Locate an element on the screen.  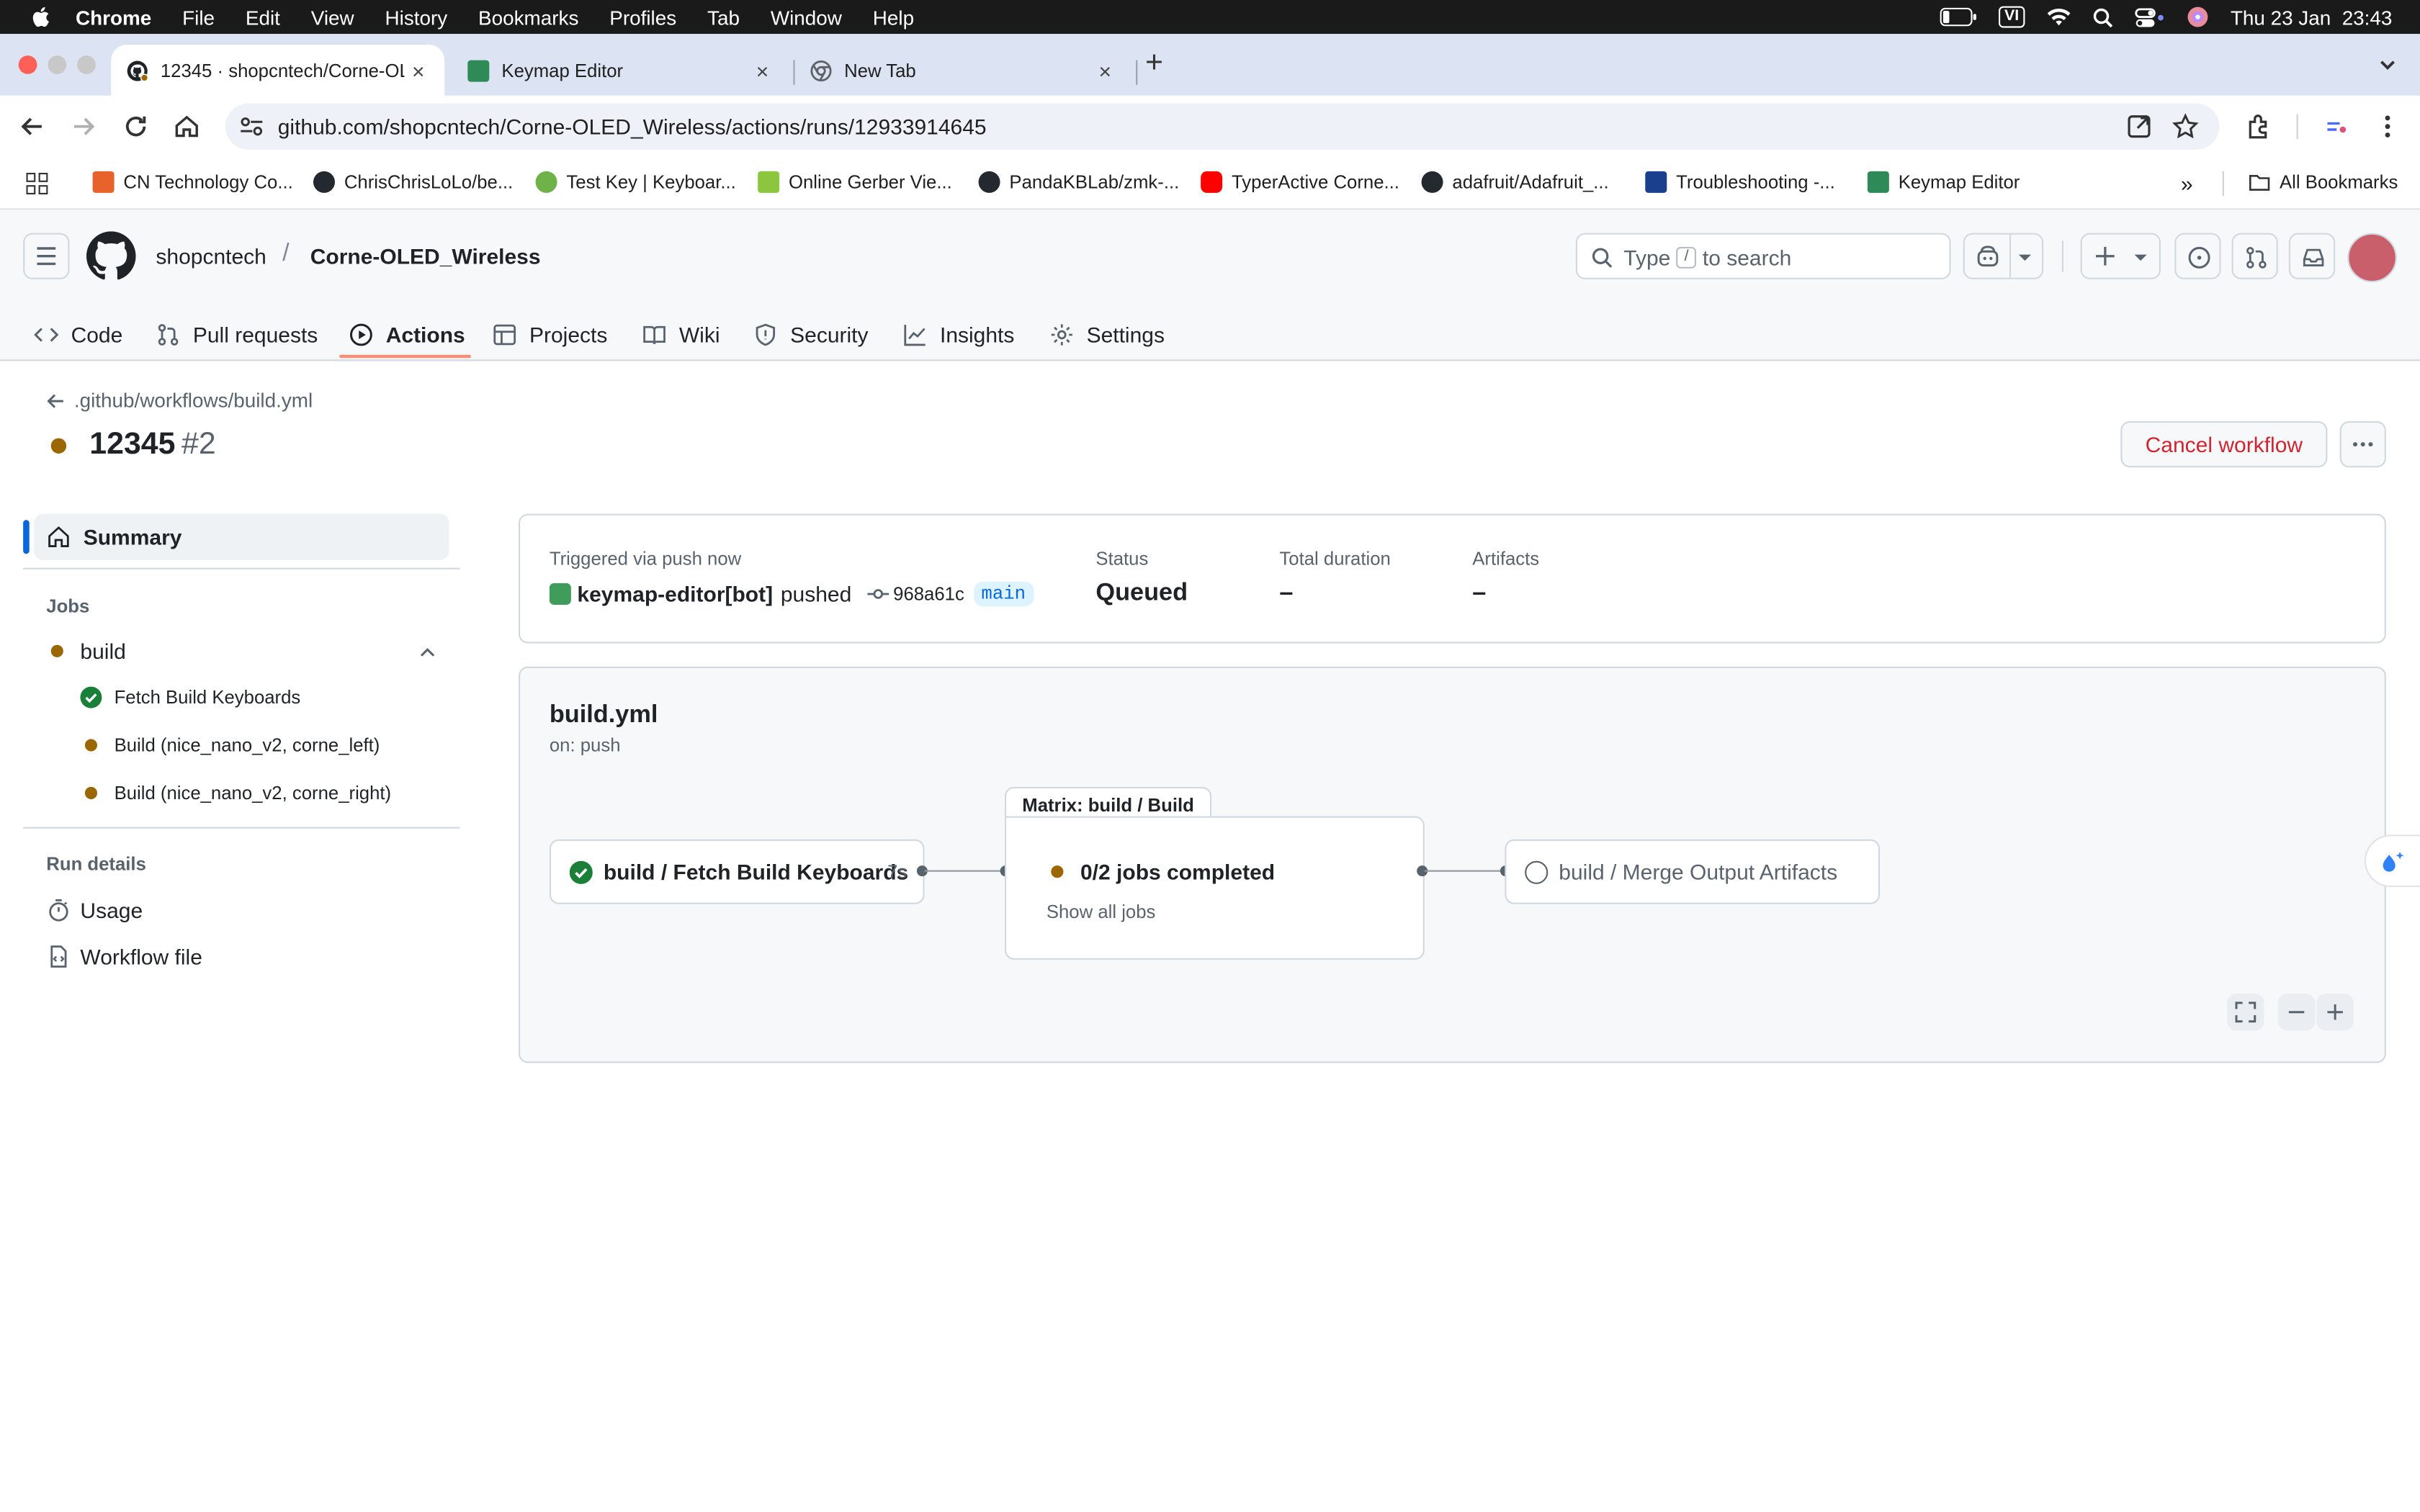
run-options-button is located at coordinates (2362, 444).